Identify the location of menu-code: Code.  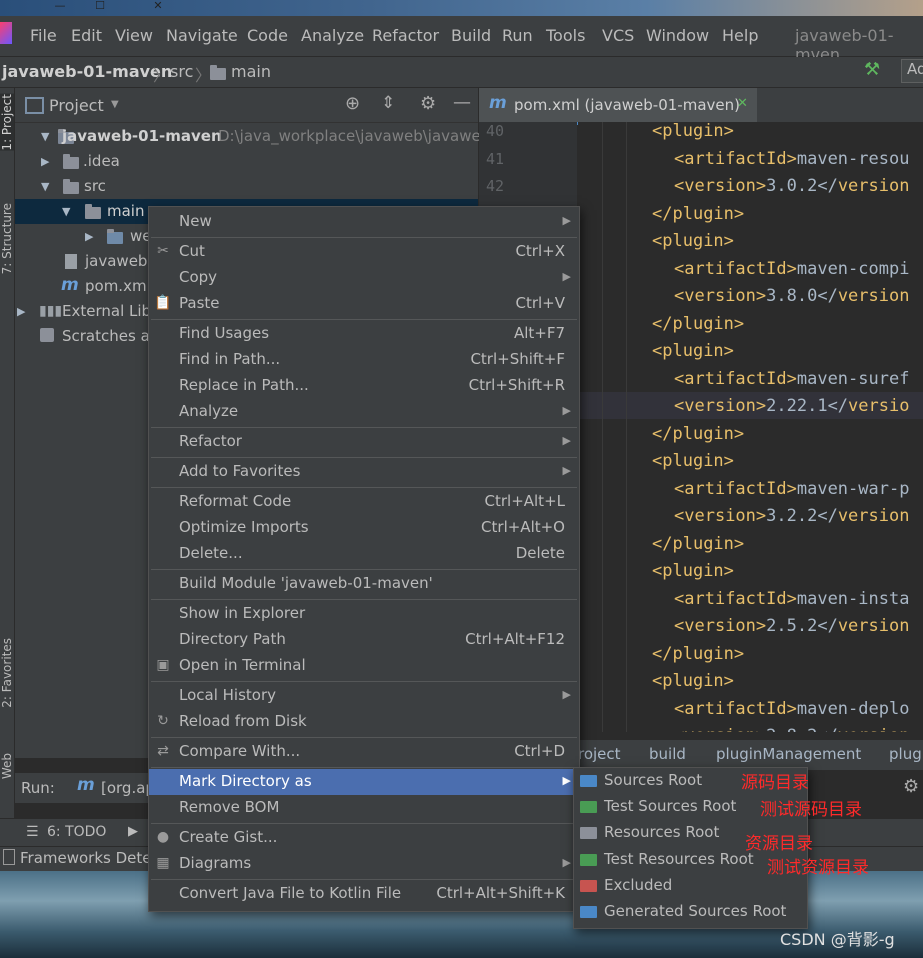
(267, 35).